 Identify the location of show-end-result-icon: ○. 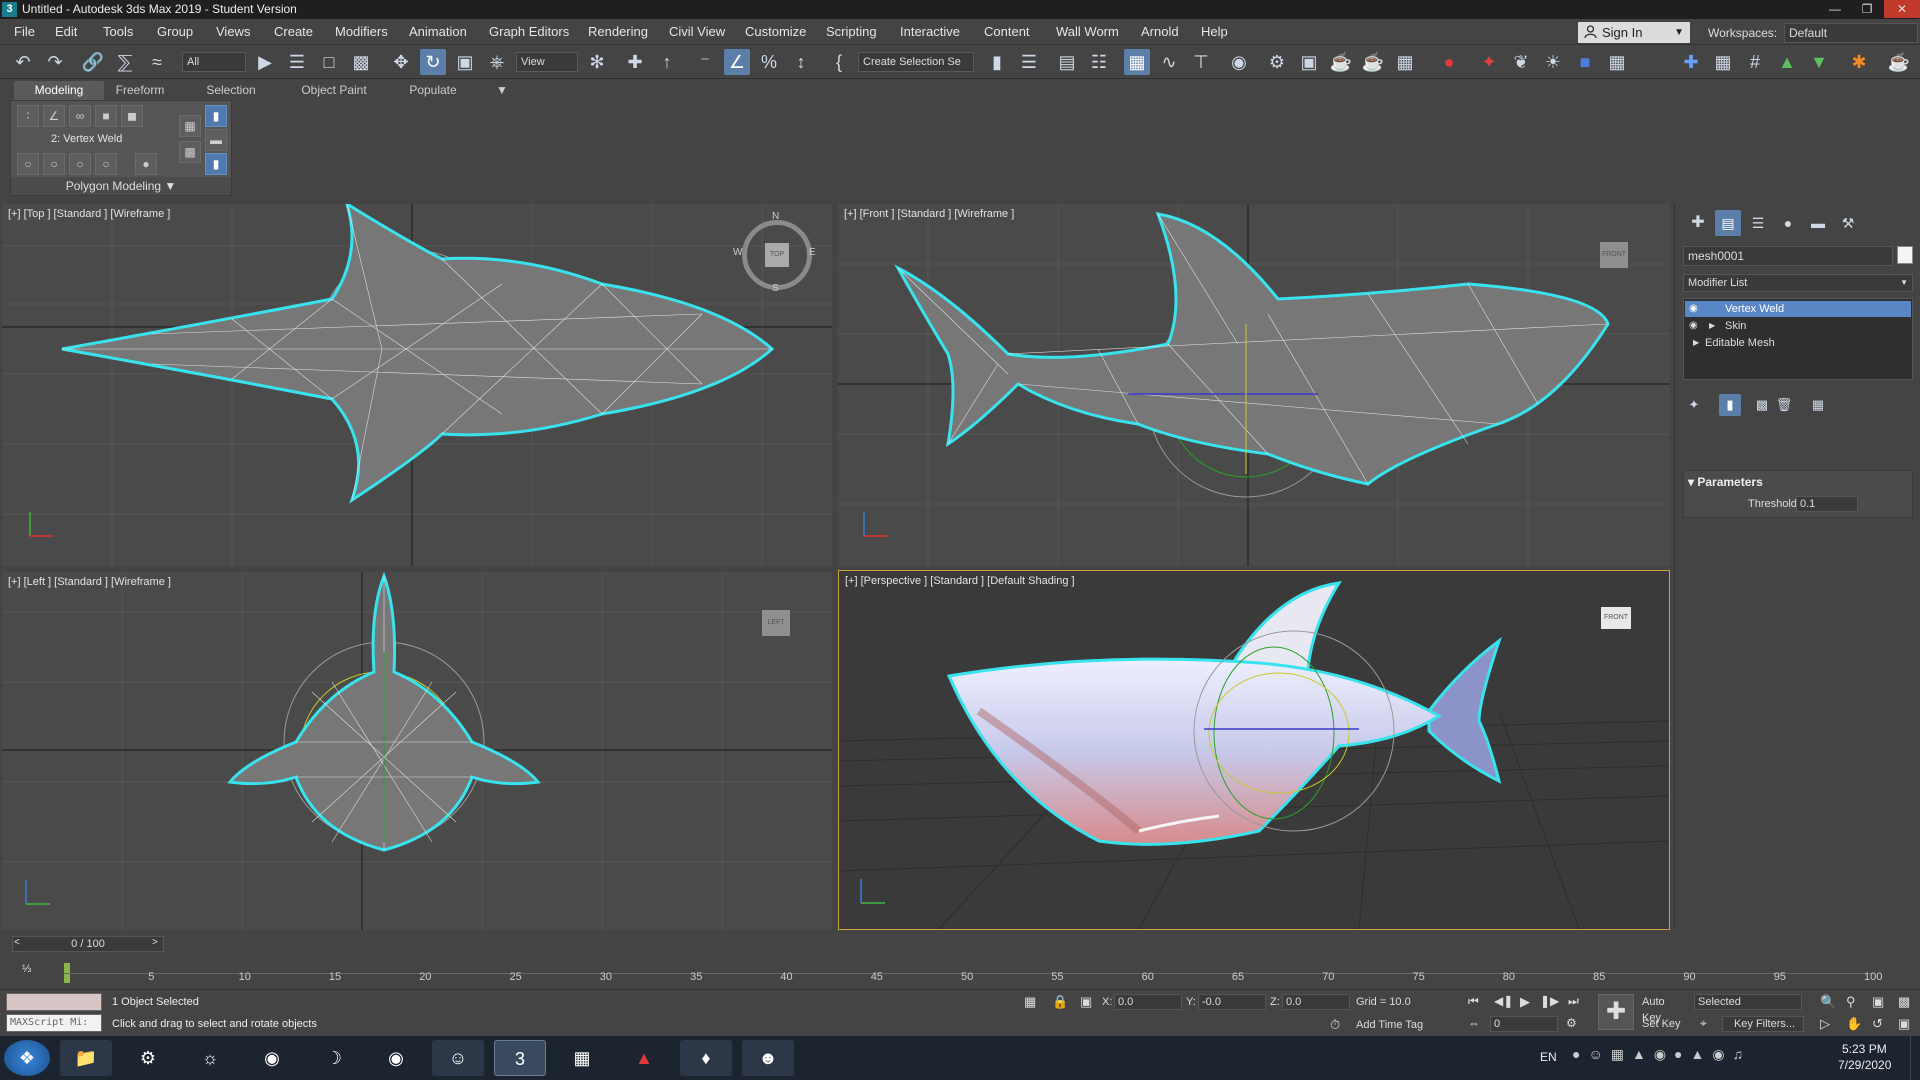
(80, 164).